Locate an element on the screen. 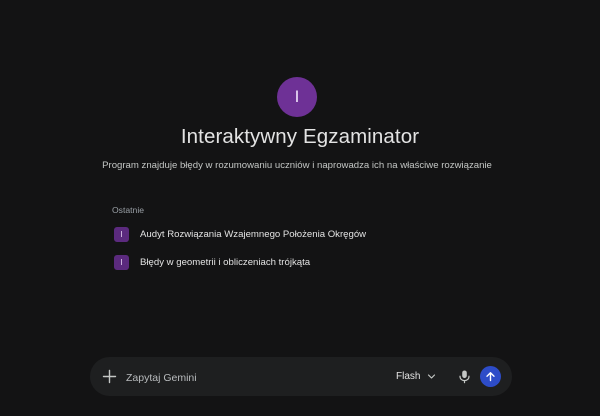 Image resolution: width=600 pixels, height=416 pixels. arrow-up-icon is located at coordinates (490, 377).